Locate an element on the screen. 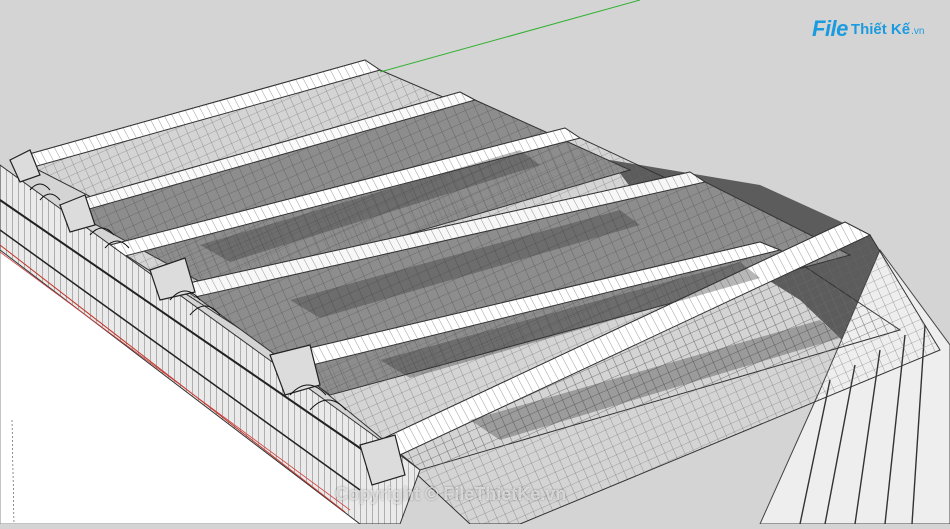 The image size is (950, 529). brand-logo: File Thiết Kế .vn is located at coordinates (878, 29).